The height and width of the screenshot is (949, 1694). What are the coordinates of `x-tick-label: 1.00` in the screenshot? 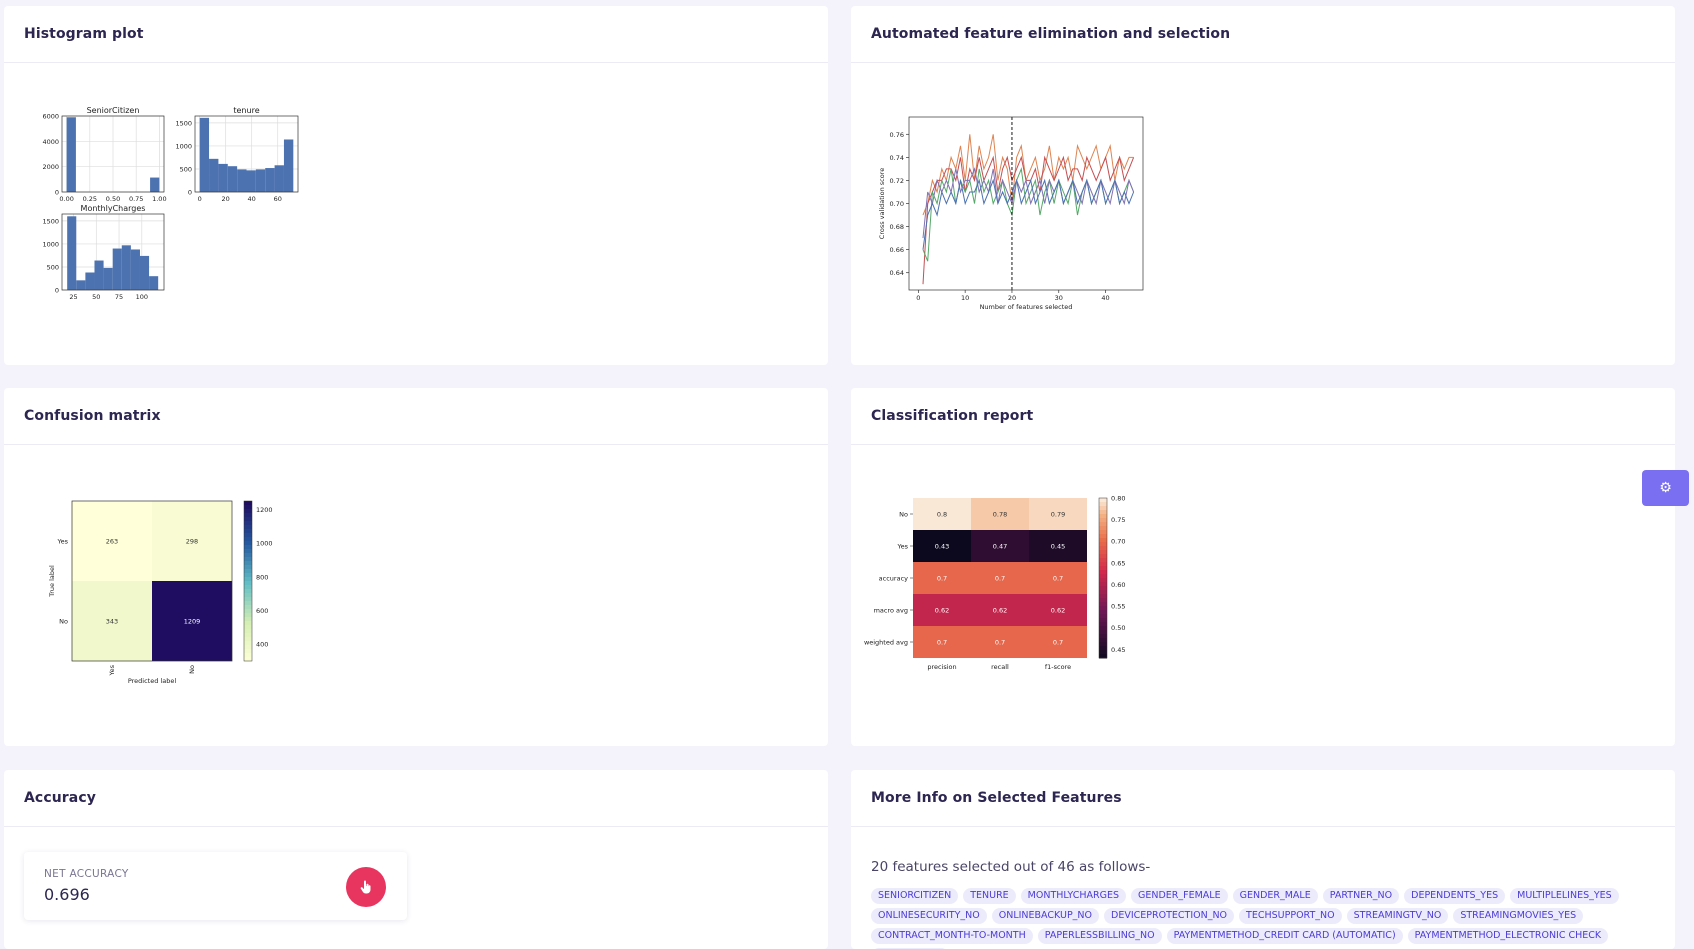 It's located at (159, 199).